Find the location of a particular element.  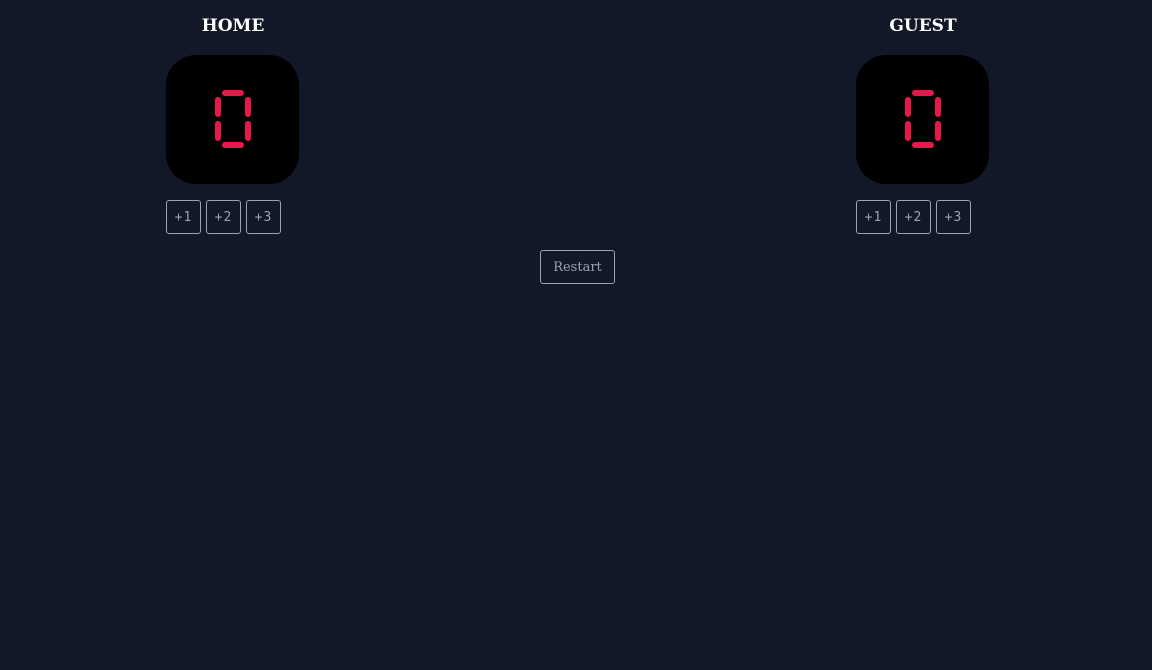

home-add-1-button: +1 is located at coordinates (183, 217).